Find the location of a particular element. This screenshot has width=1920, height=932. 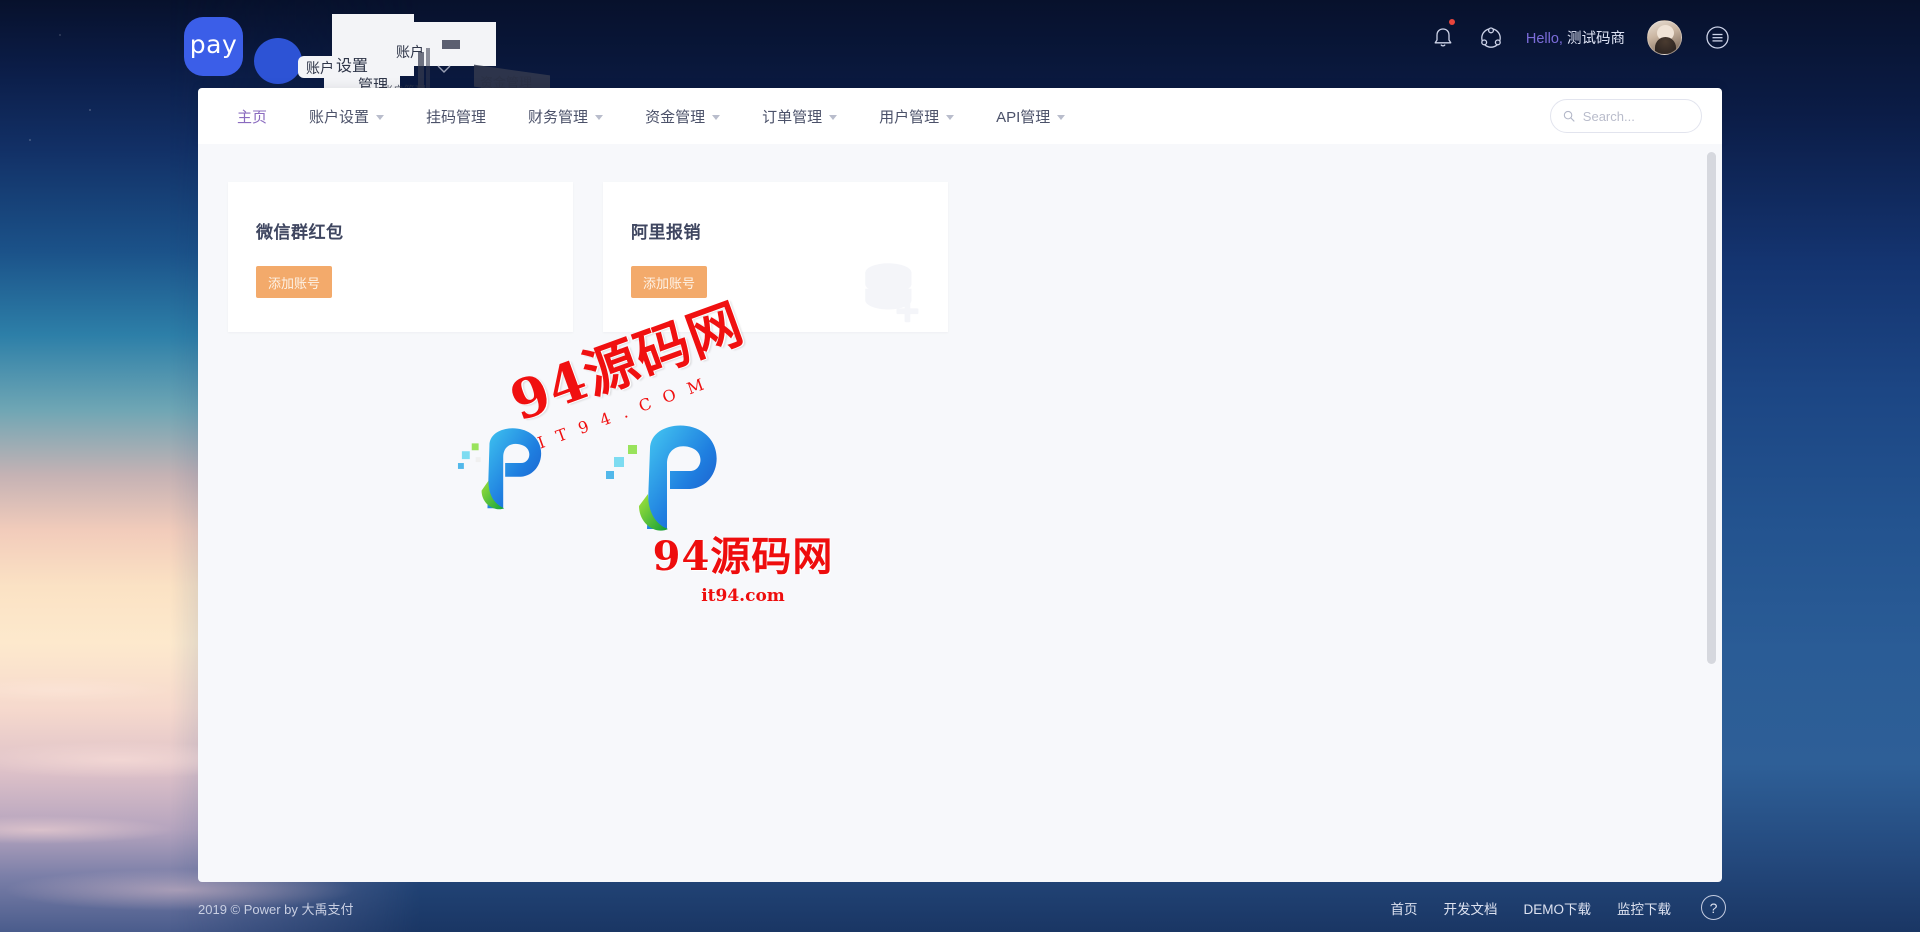

brand-logo-text: pay is located at coordinates (213, 44).